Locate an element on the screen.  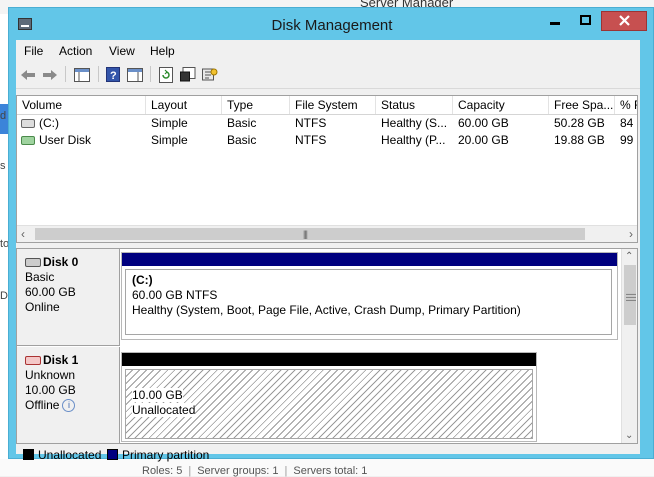
grip-icon: — — — is located at coordinates (631, 297).